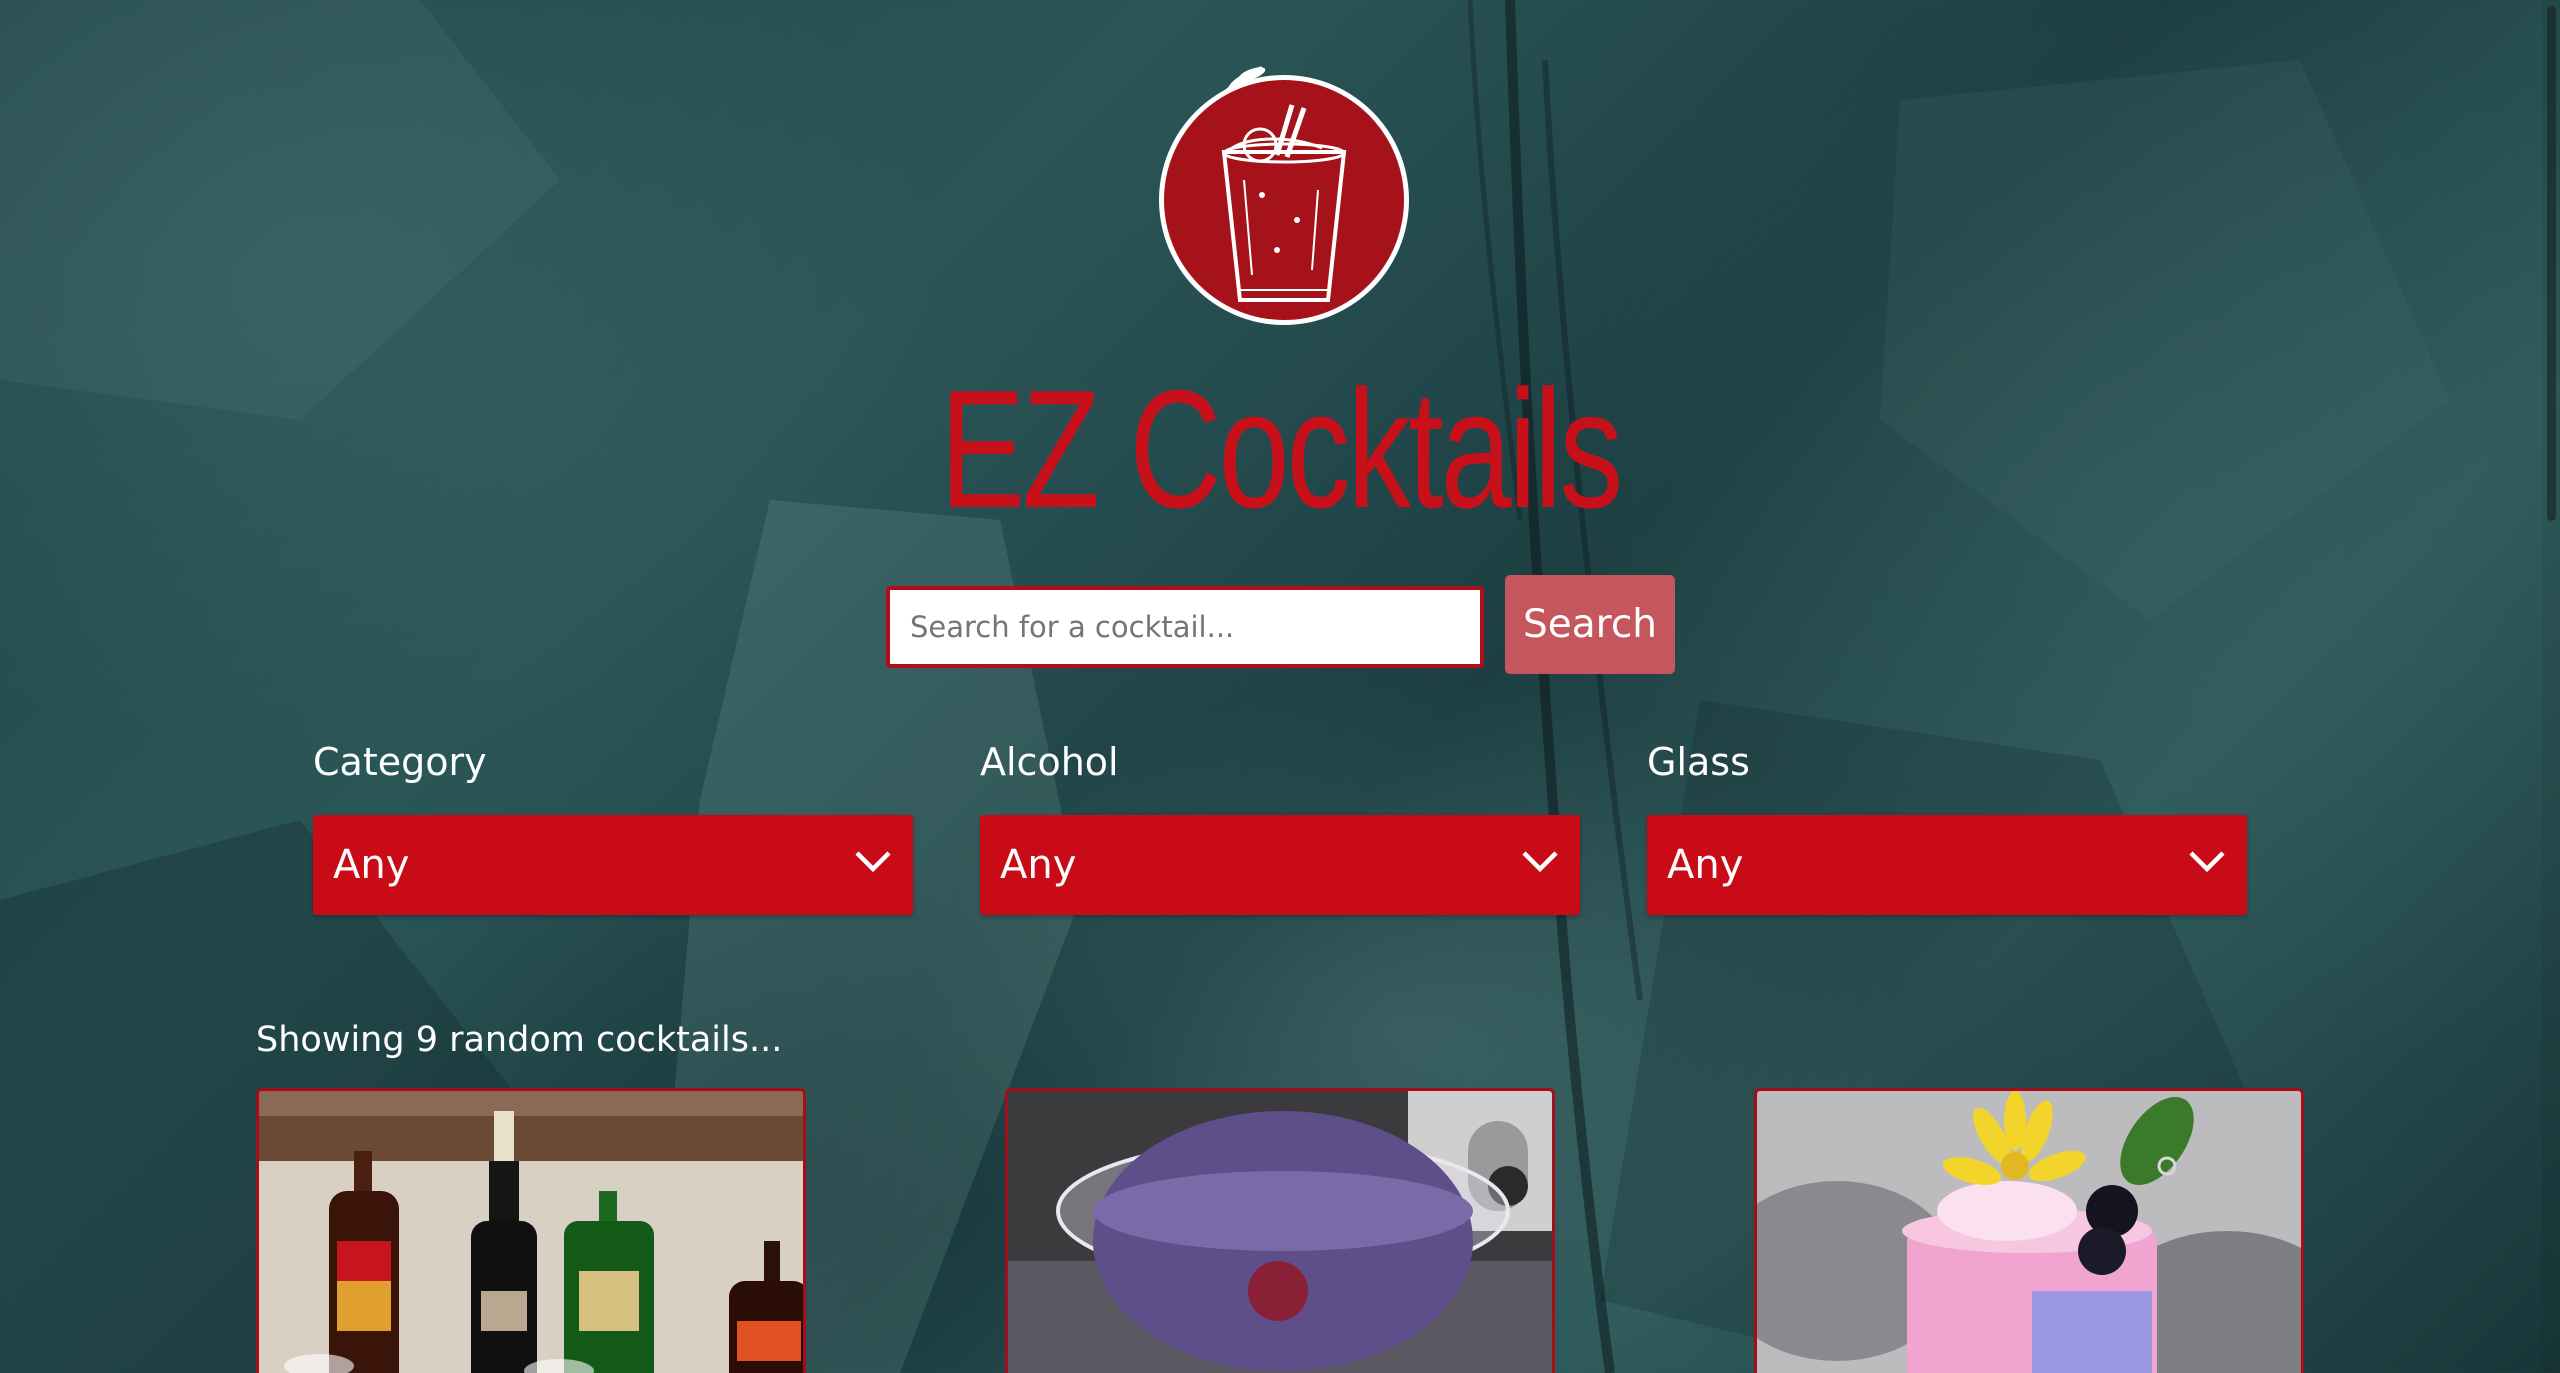 This screenshot has height=1373, width=2560. What do you see at coordinates (1698, 762) in the screenshot?
I see `glass-label: Glass` at bounding box center [1698, 762].